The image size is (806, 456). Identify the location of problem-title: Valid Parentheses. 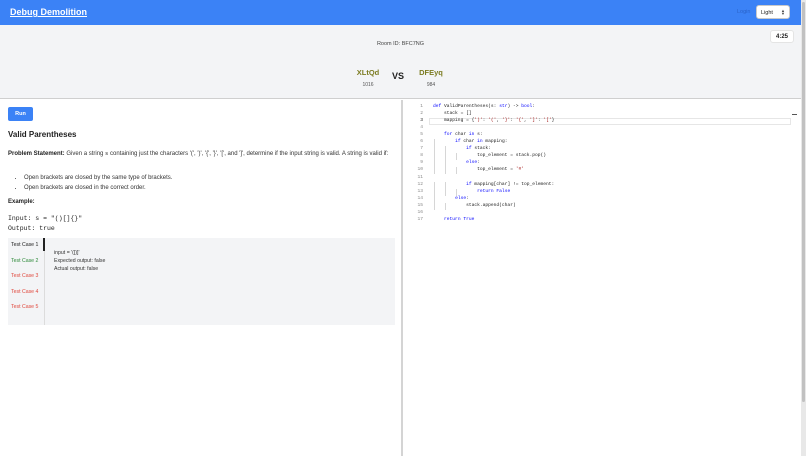
(42, 134).